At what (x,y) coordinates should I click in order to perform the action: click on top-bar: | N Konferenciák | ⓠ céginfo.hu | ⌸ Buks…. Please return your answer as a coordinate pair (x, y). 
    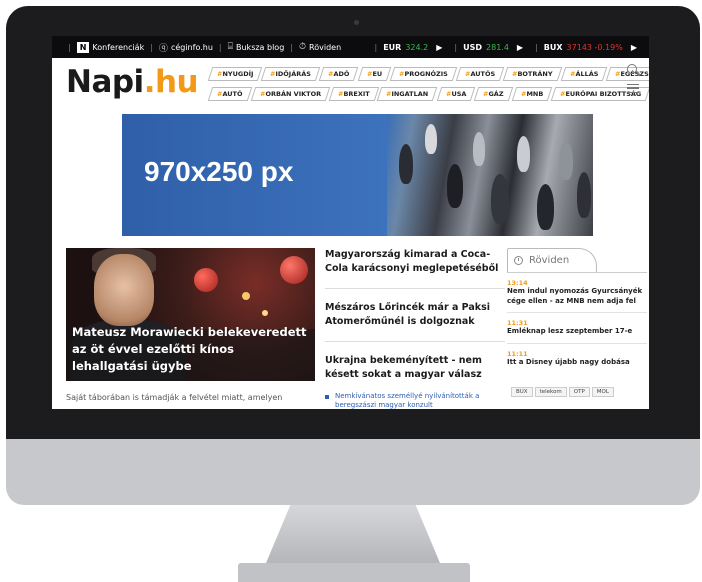
    Looking at the image, I should click on (350, 47).